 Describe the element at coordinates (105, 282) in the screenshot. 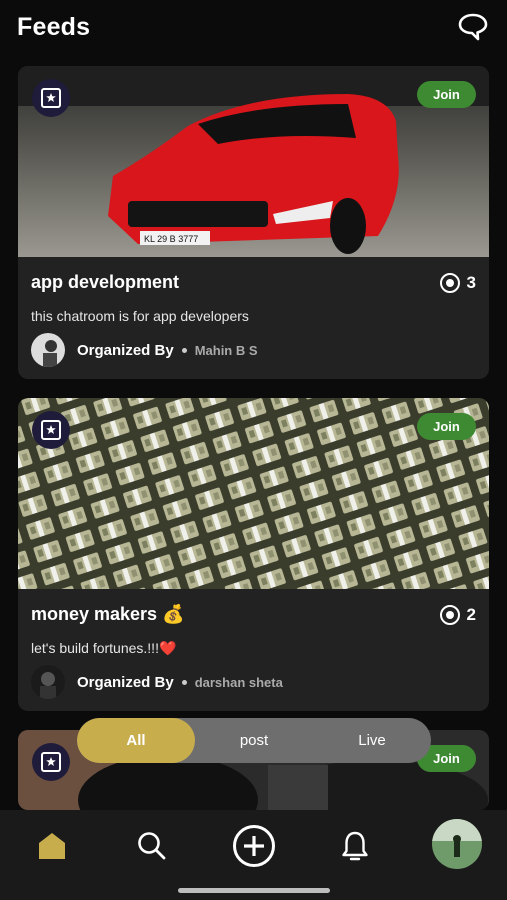

I see `card-title: app development` at that location.